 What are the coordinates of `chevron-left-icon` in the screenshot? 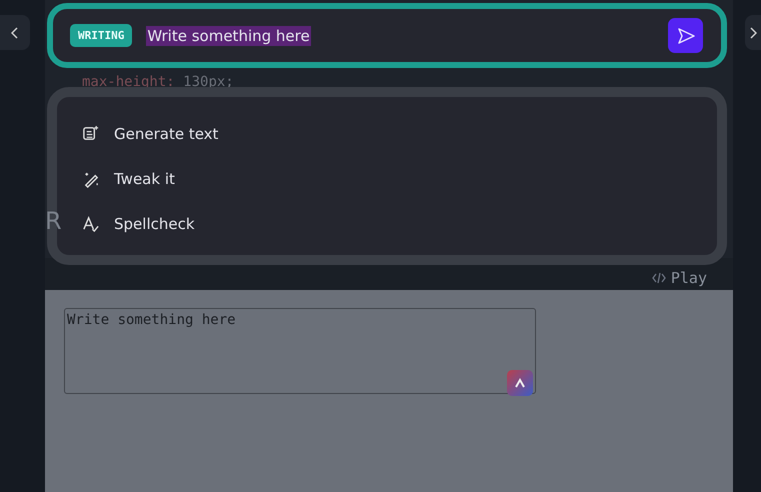 It's located at (15, 33).